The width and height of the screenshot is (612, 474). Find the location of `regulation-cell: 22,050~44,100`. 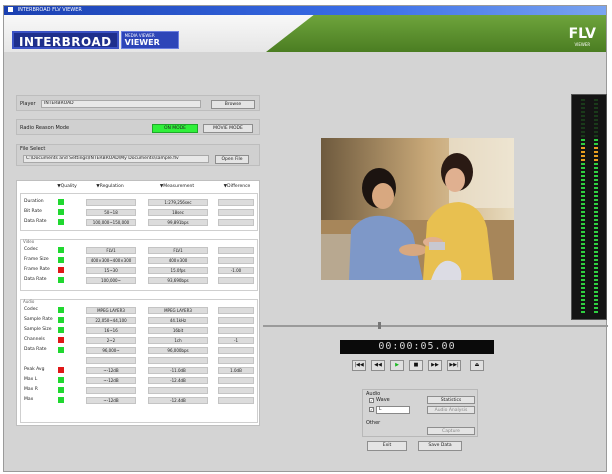

regulation-cell: 22,050~44,100 is located at coordinates (111, 320).